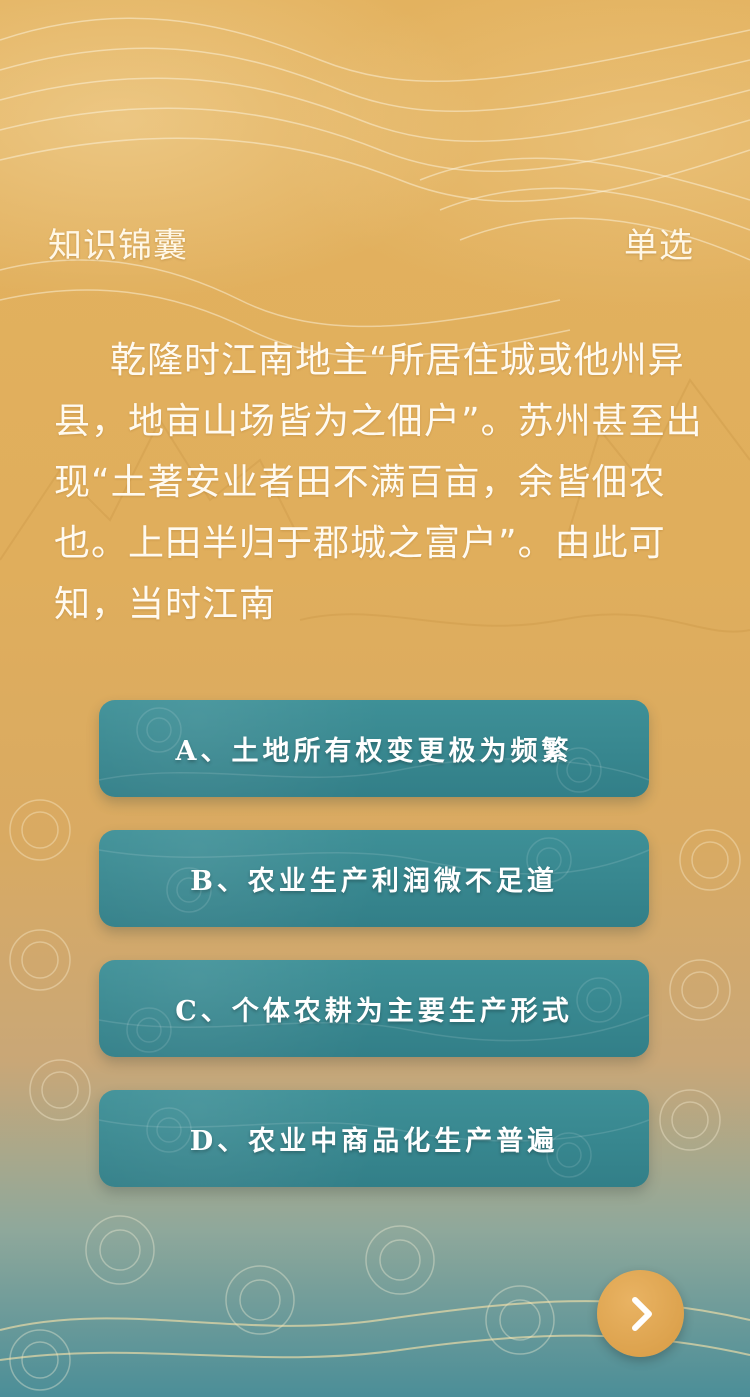 The width and height of the screenshot is (750, 1397). I want to click on option-d-button: D、农业中商品化生产普遍, so click(374, 1138).